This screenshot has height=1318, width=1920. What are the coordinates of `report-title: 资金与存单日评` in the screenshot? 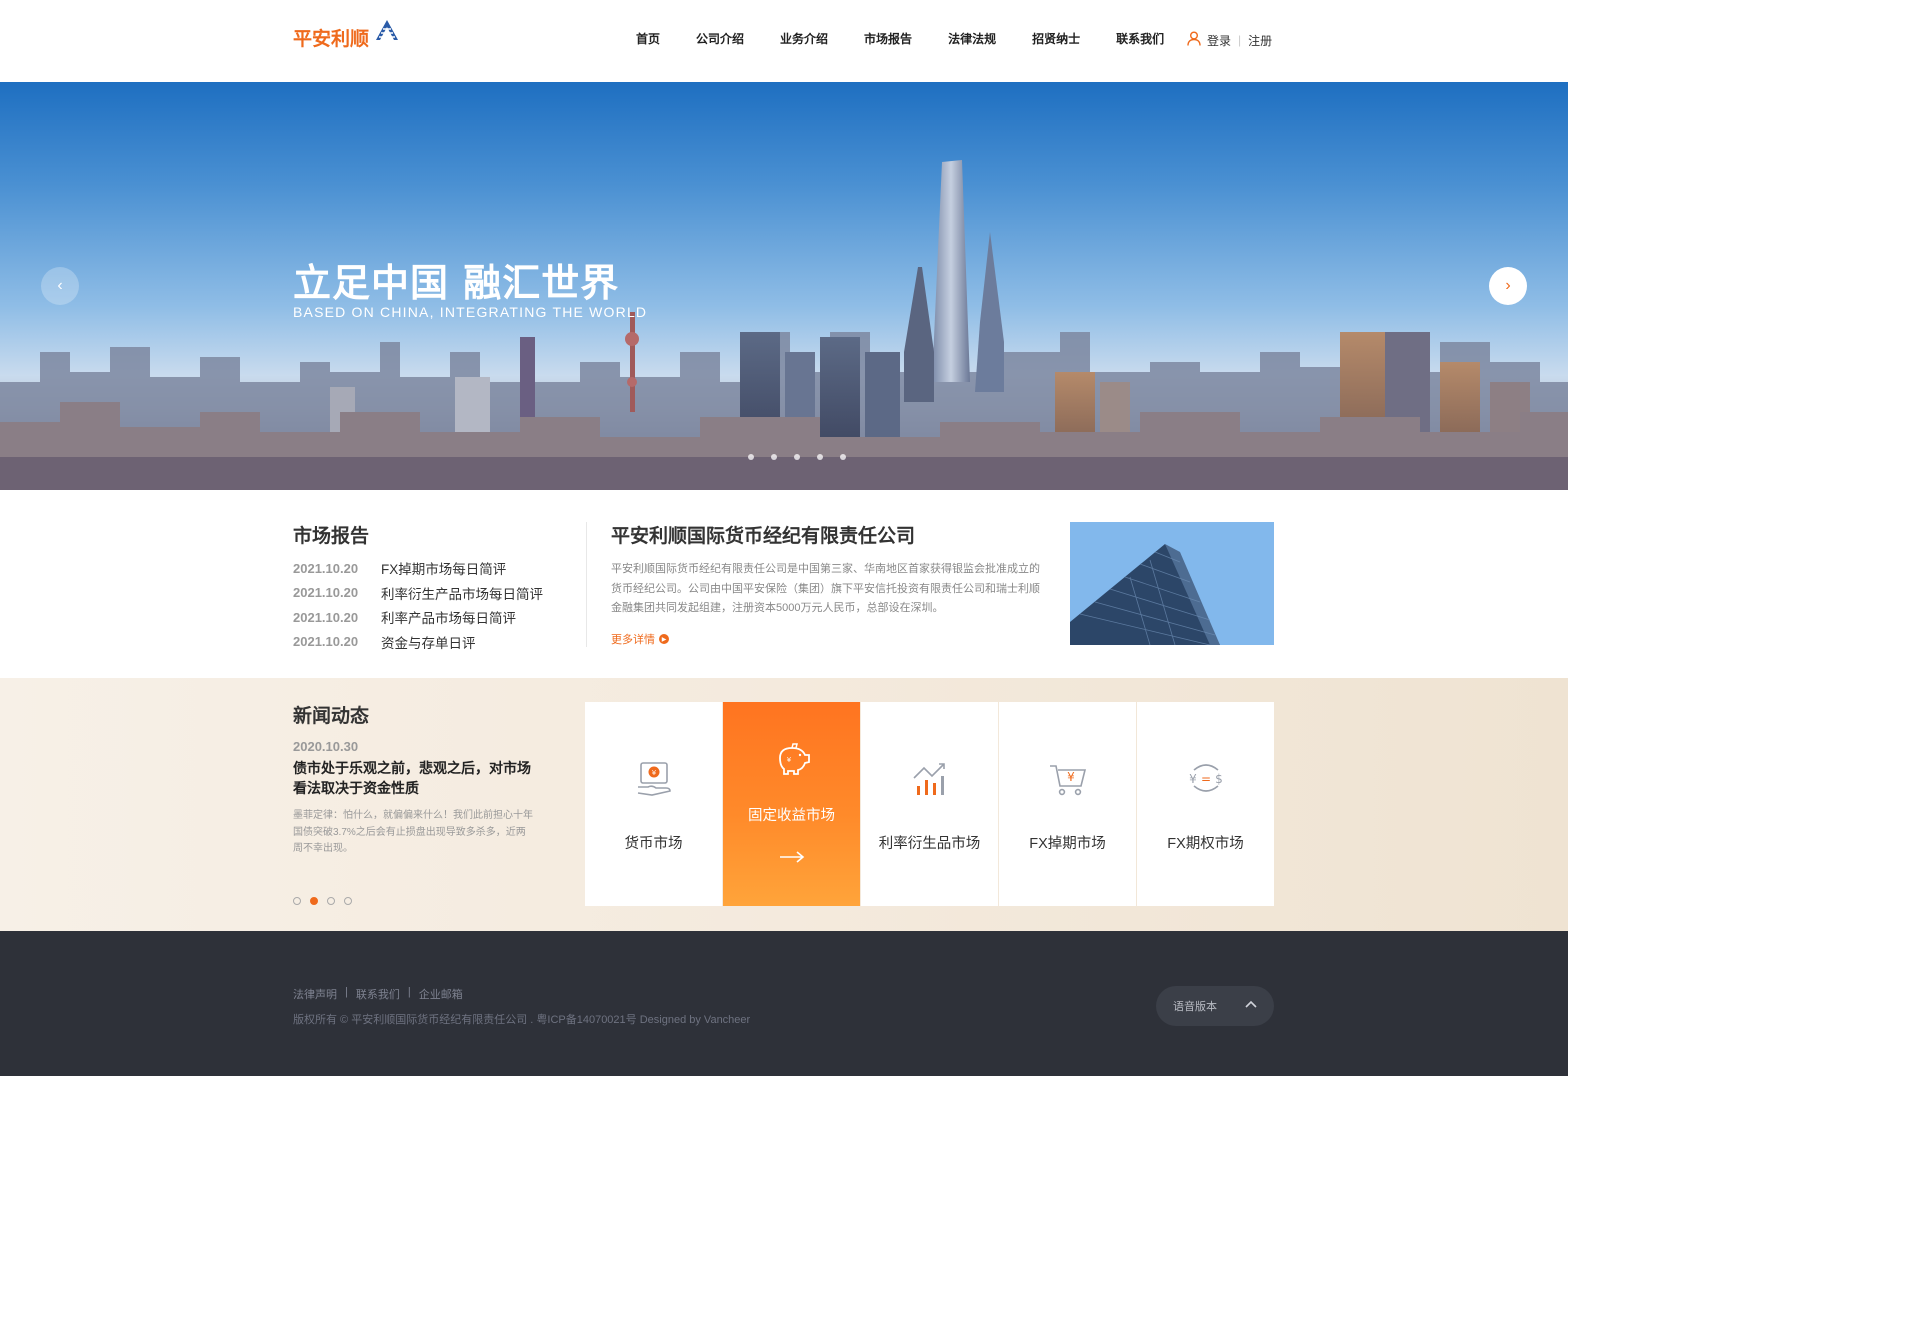 It's located at (428, 643).